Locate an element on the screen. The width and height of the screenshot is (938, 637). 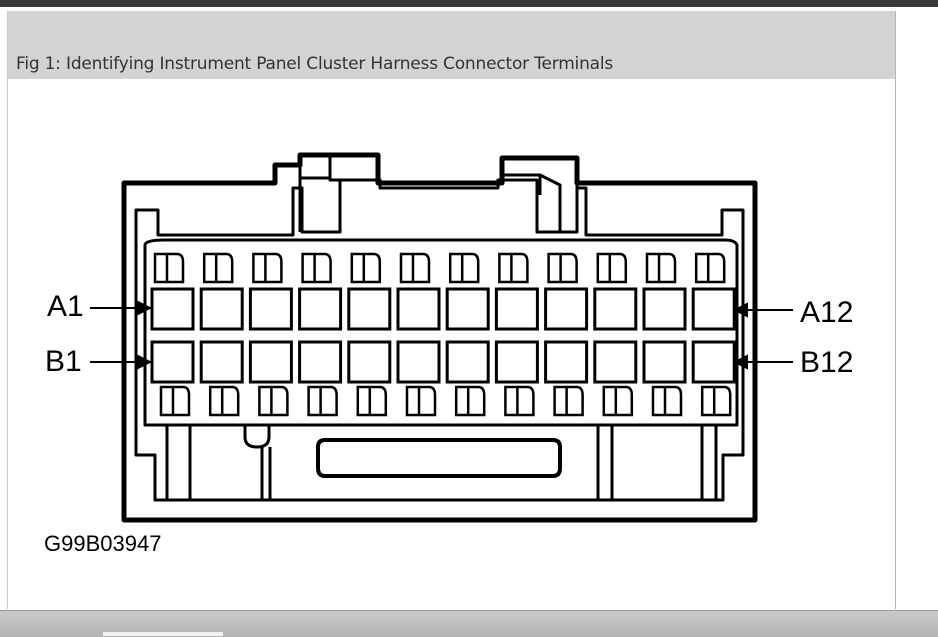
terminal-b7 is located at coordinates (467, 362).